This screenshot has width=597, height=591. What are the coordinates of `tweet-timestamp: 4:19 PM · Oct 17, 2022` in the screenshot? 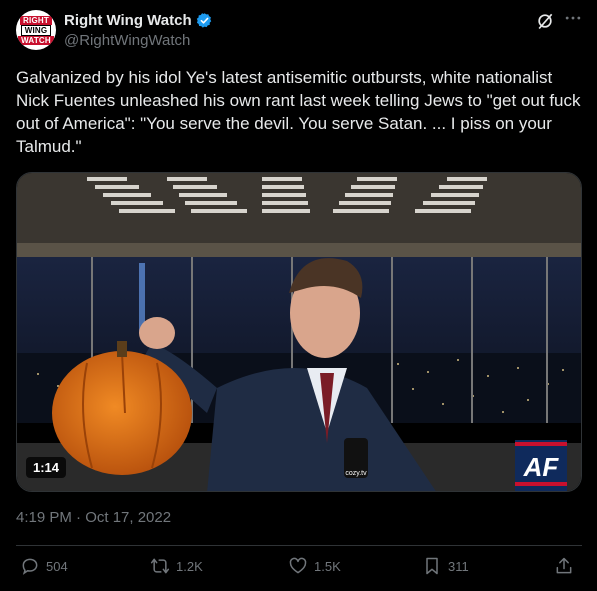 It's located at (93, 517).